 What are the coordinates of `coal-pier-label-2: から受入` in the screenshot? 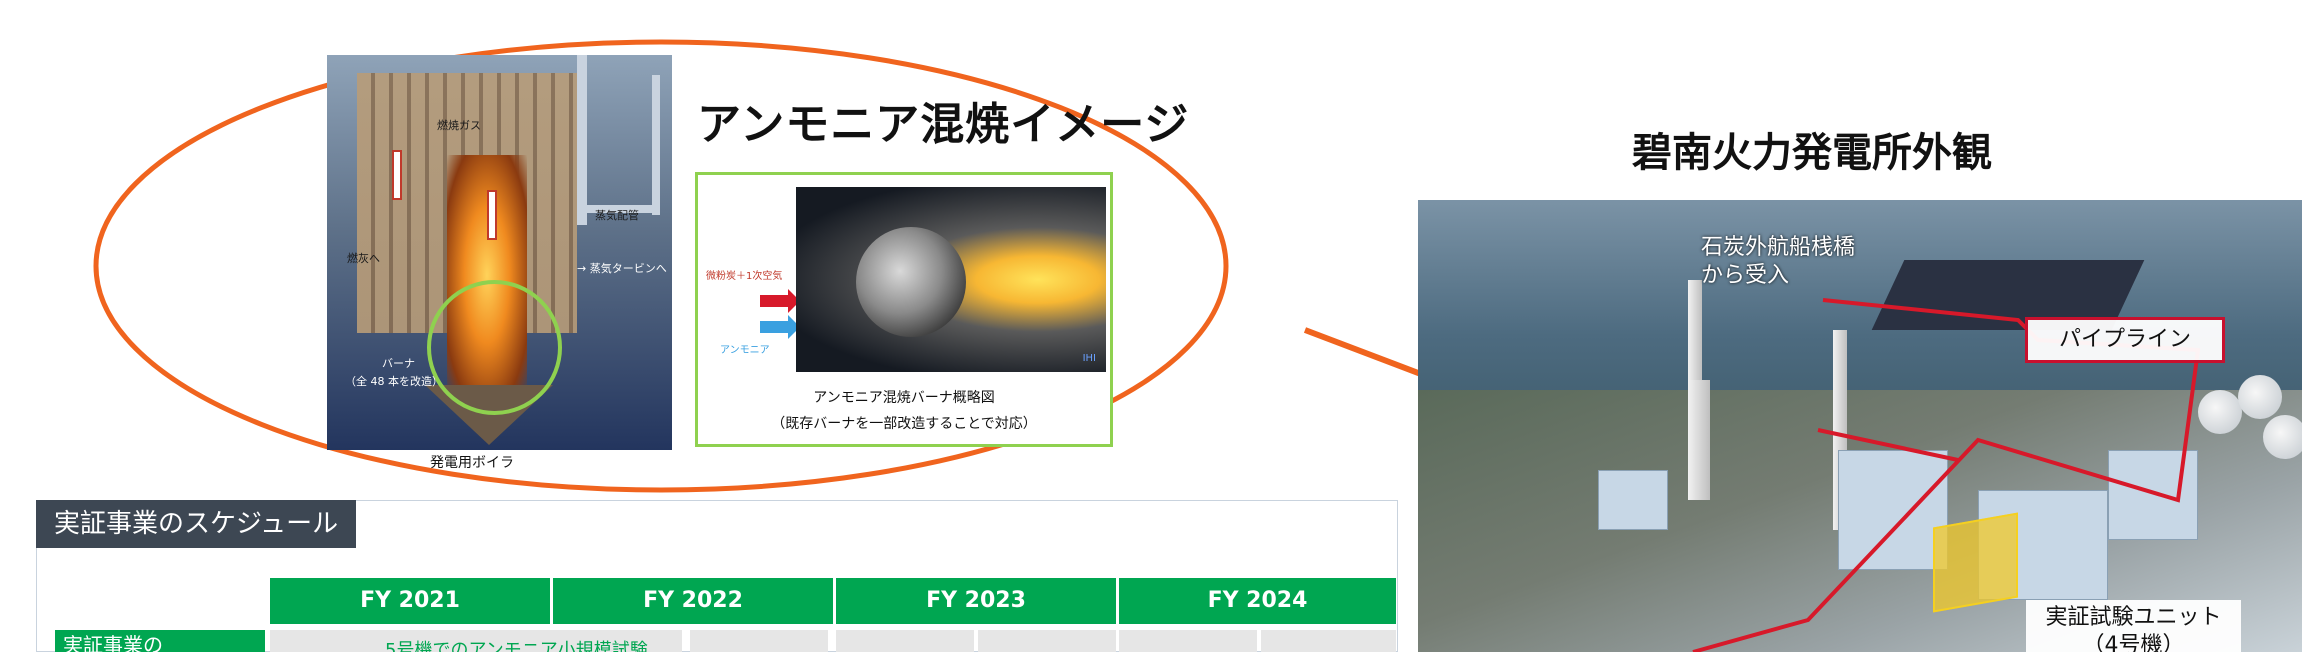 It's located at (1745, 275).